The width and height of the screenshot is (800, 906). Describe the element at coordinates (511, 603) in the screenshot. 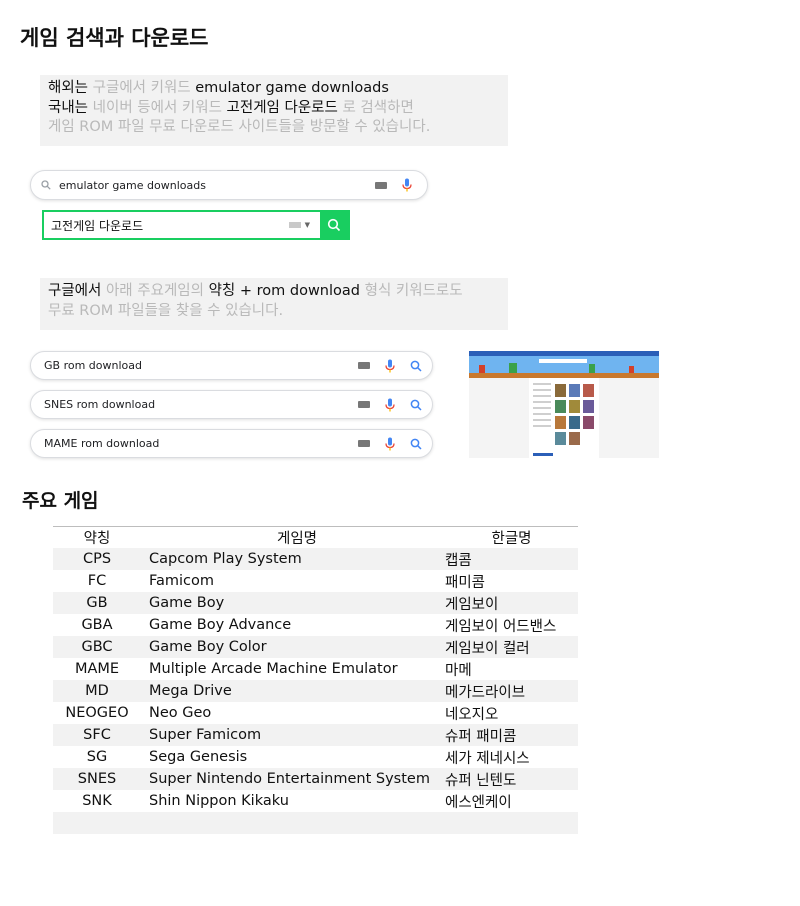

I see `table-cell: 게임보이` at that location.